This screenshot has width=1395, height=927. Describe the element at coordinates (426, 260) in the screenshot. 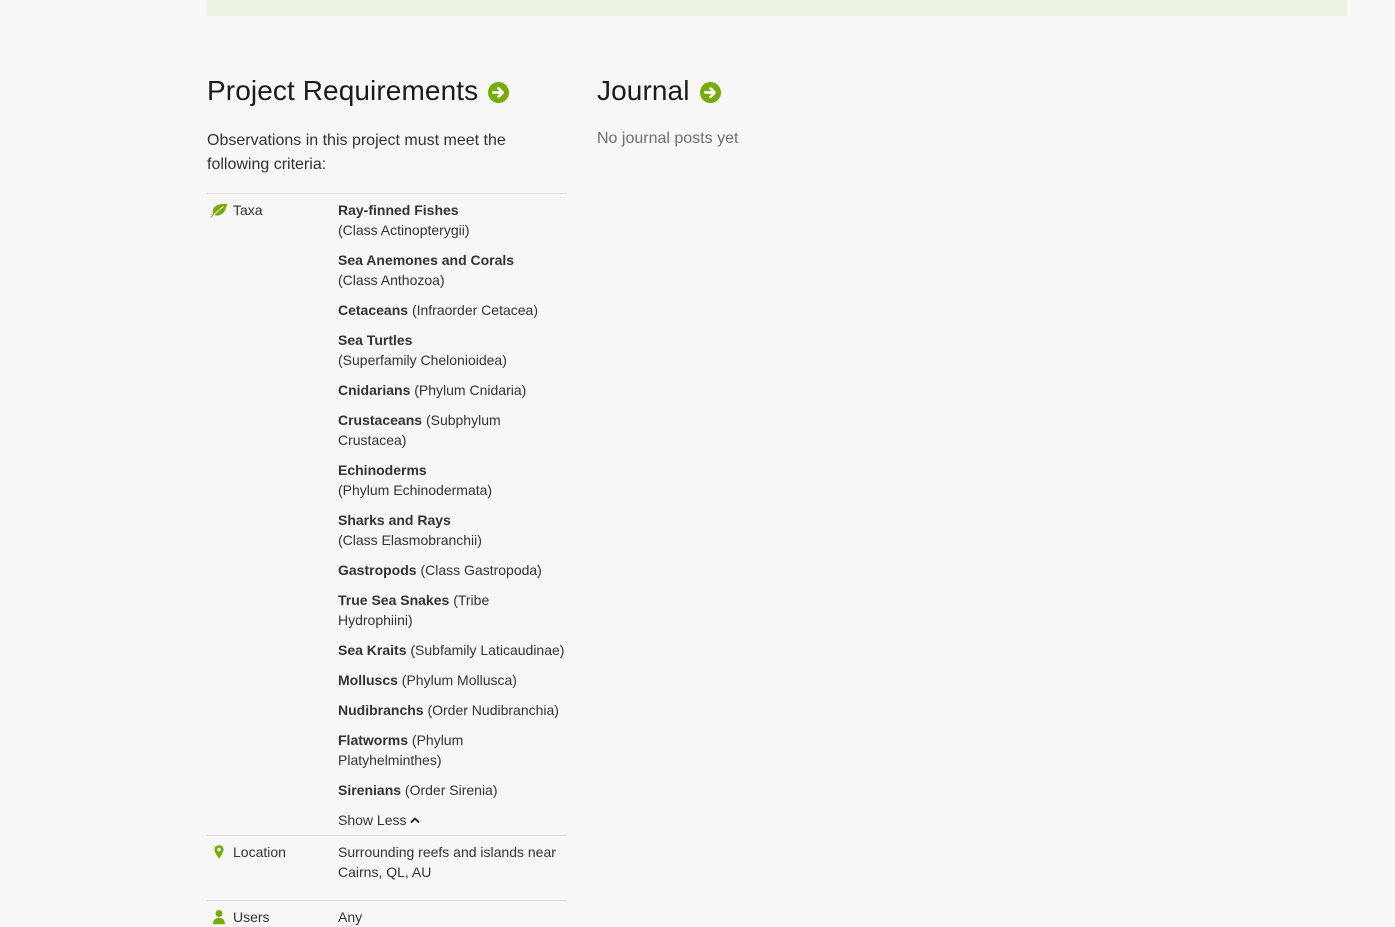

I see `taxon-common-name: Sea Anemones and Corals` at that location.